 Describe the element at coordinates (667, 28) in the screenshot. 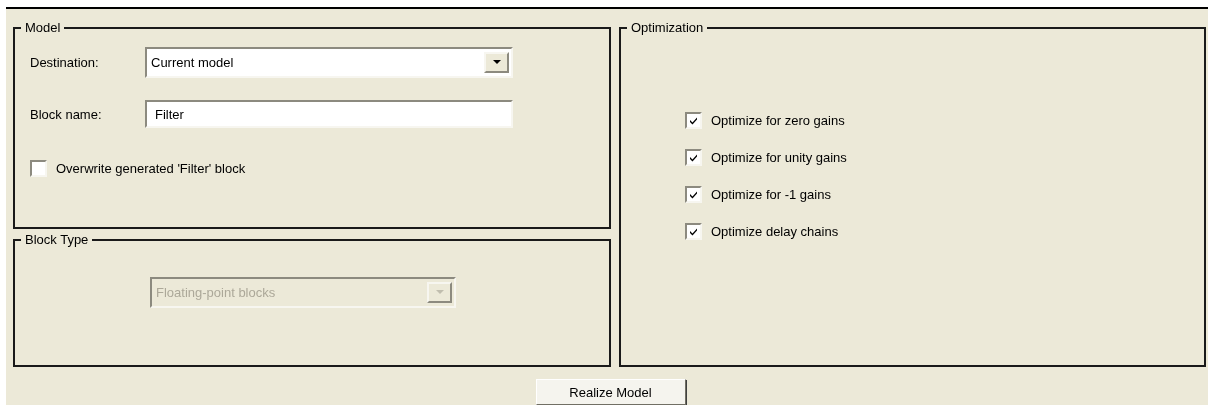

I see `group-title: Optimization` at that location.